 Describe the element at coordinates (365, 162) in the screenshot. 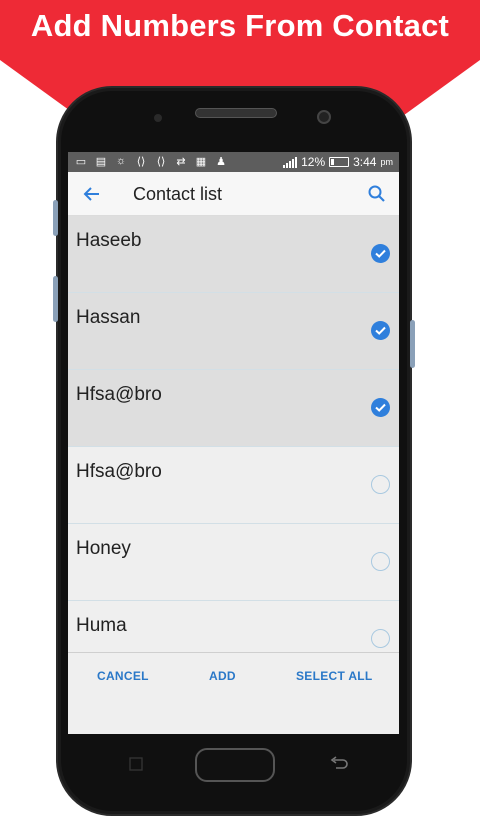

I see `clock-time: 3:44` at that location.